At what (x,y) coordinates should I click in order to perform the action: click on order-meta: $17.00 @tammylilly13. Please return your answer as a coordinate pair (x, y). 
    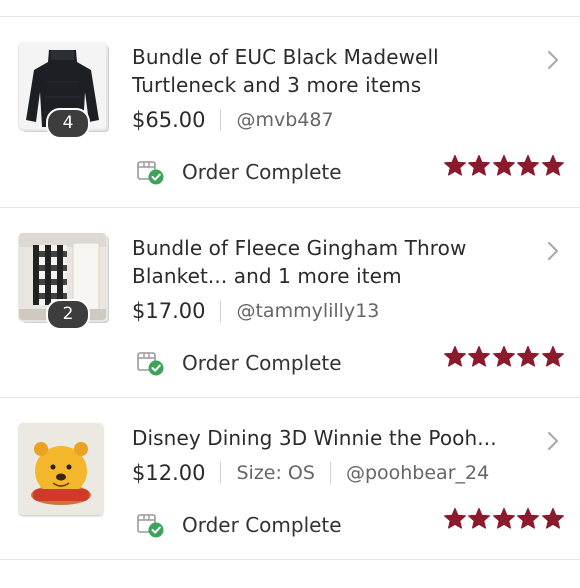
    Looking at the image, I should click on (255, 311).